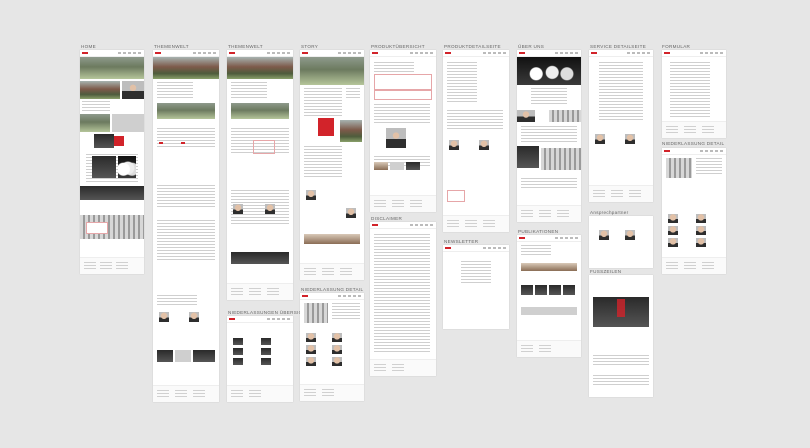 This screenshot has width=810, height=448. I want to click on board-label-ueber-uns: ÜBER UNS, so click(531, 46).